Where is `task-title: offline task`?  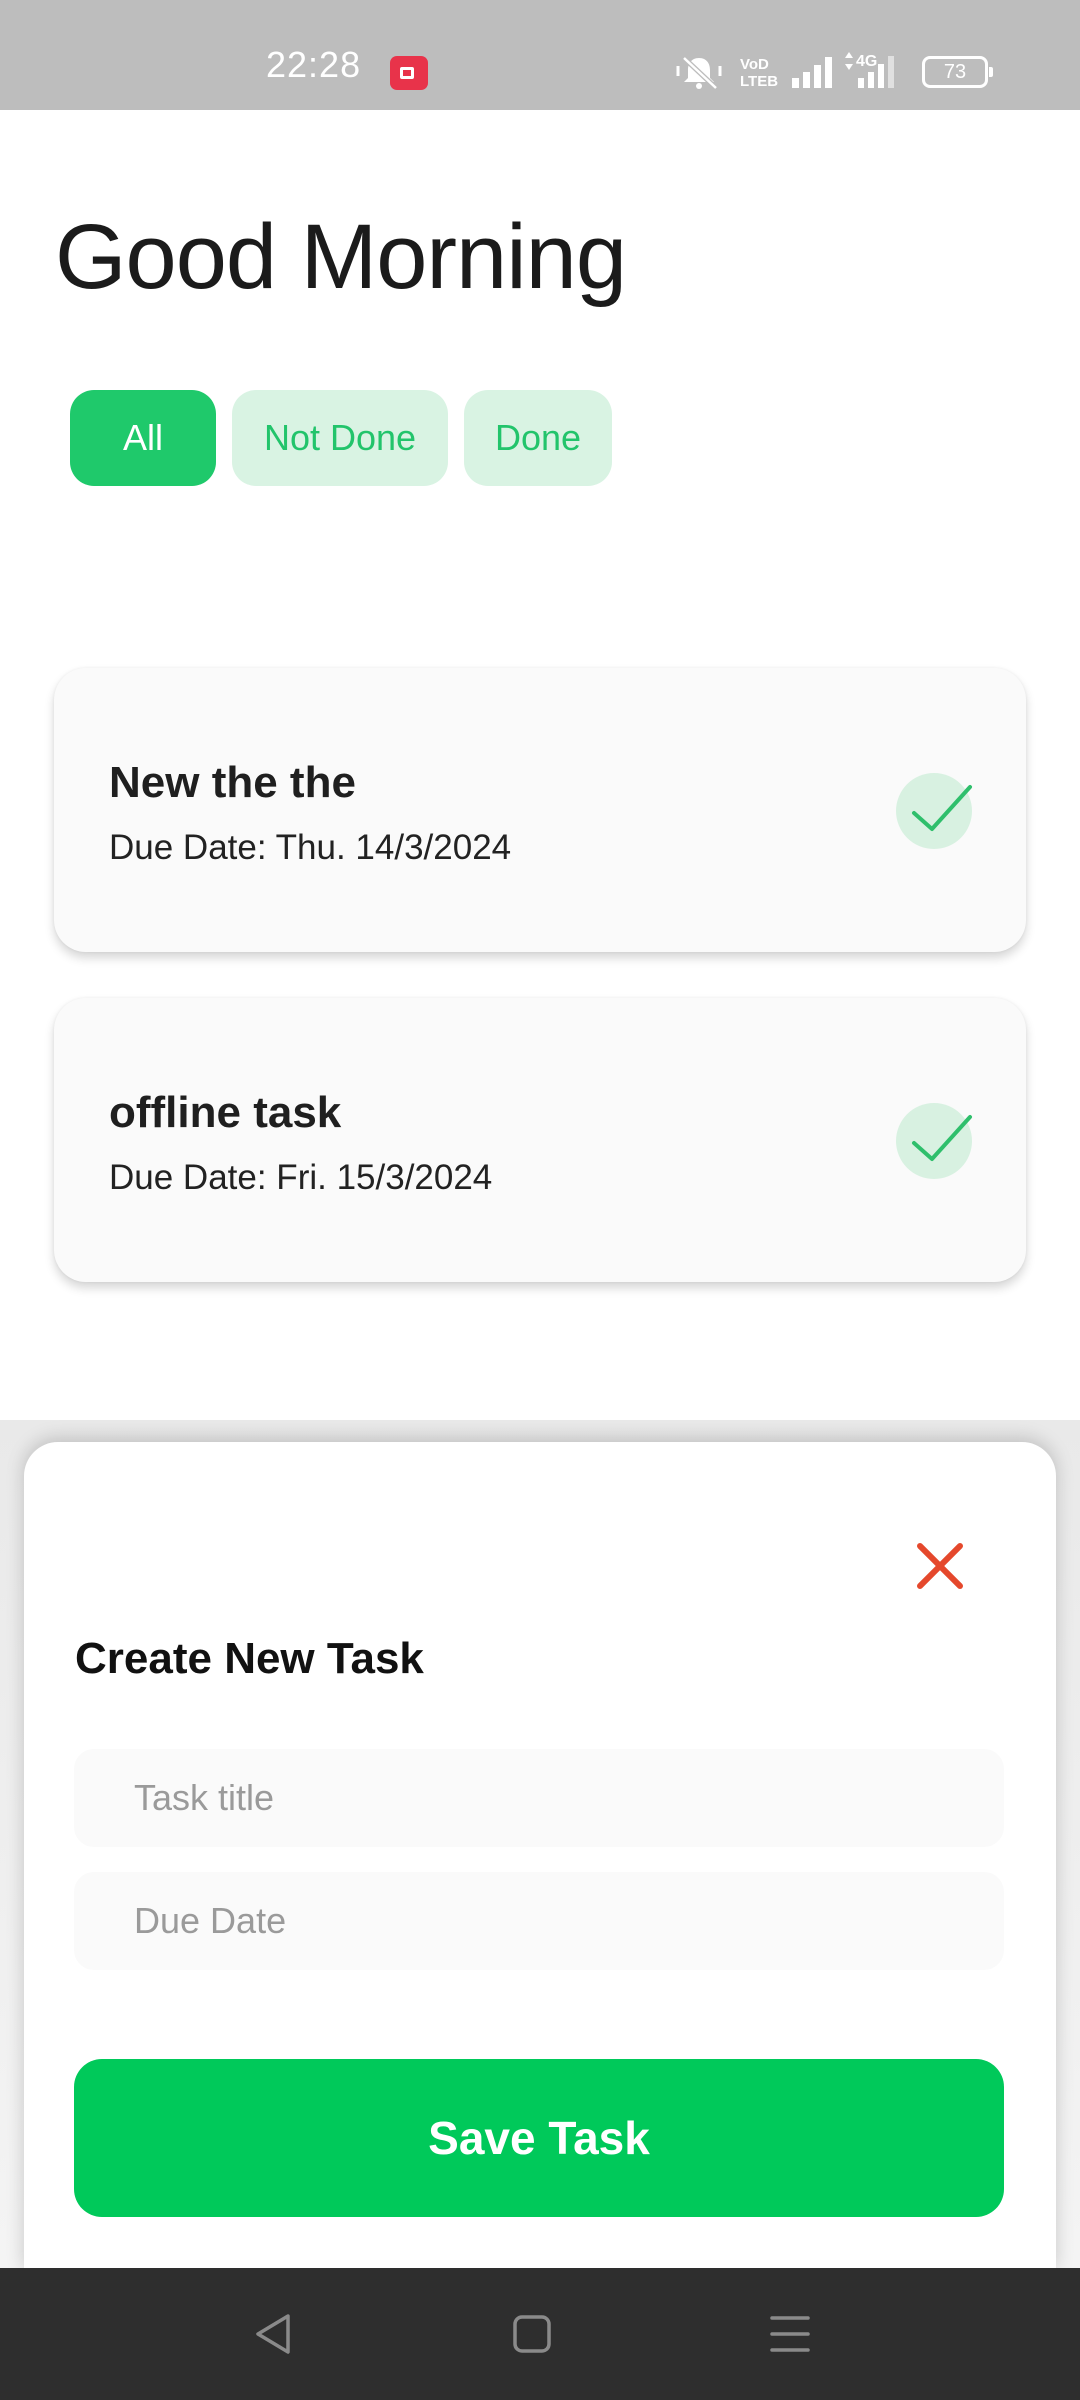
task-title: offline task is located at coordinates (225, 1112).